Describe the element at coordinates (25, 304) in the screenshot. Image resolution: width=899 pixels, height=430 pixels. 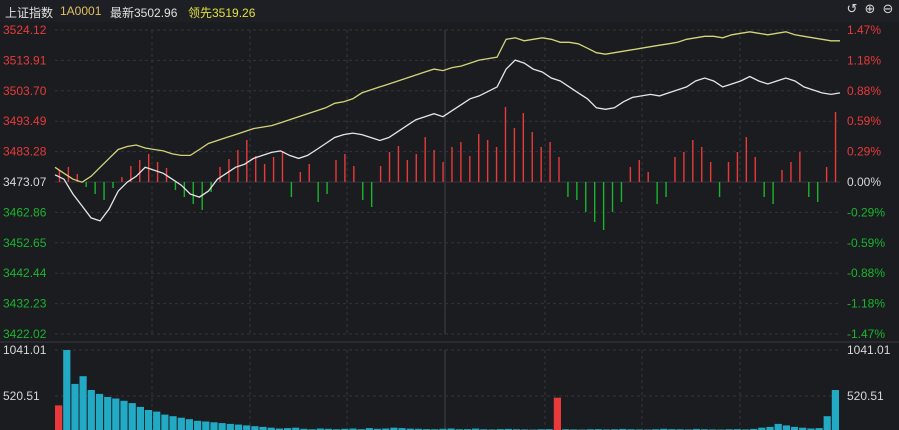
I see `y-tick-left: 3432.23` at that location.